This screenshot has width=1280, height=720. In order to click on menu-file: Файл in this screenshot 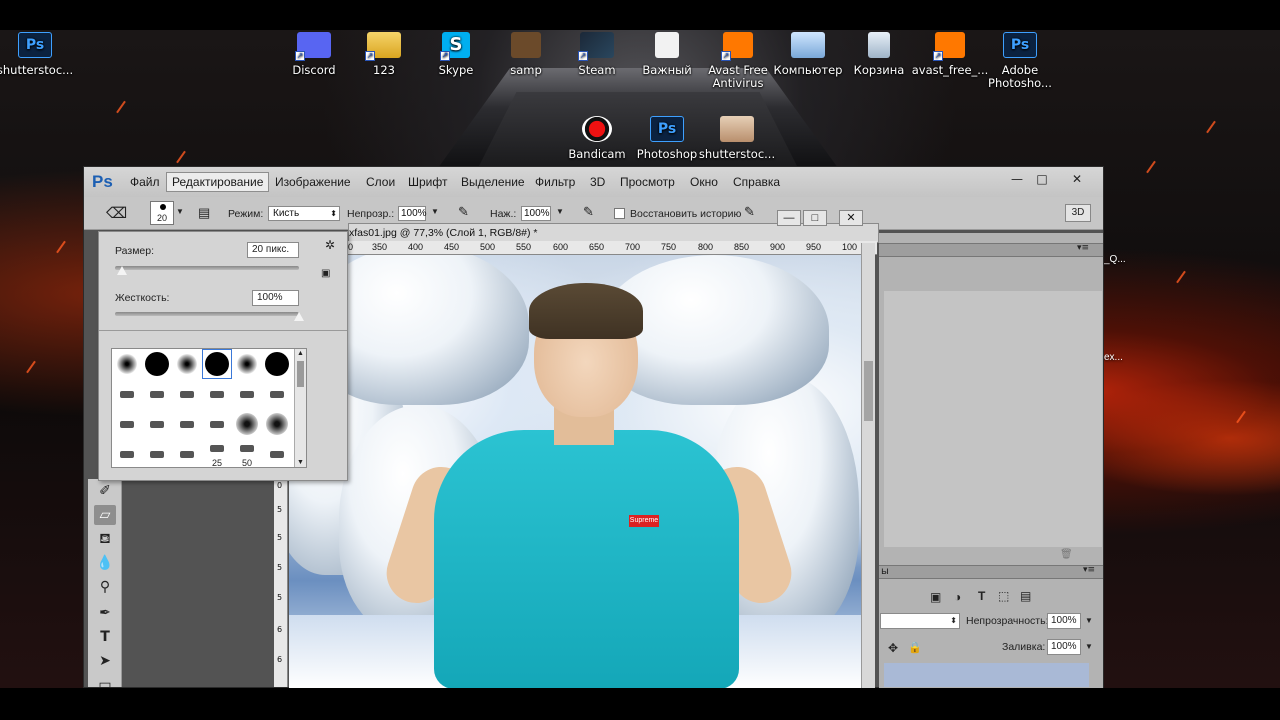, I will do `click(145, 182)`.